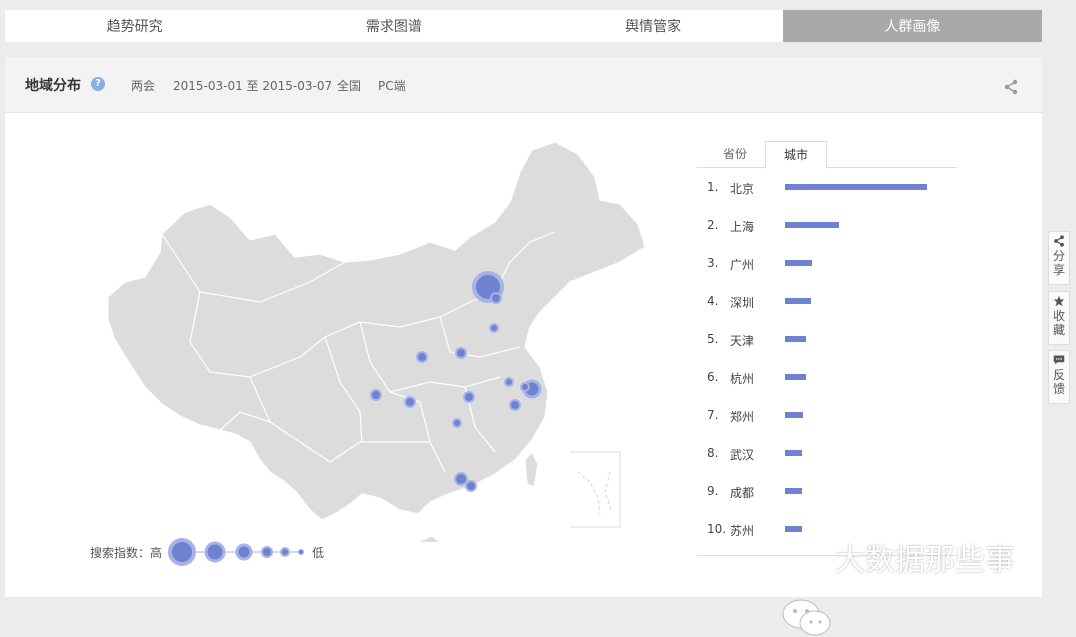 The height and width of the screenshot is (637, 1076). What do you see at coordinates (494, 328) in the screenshot?
I see `bubble-jinan` at bounding box center [494, 328].